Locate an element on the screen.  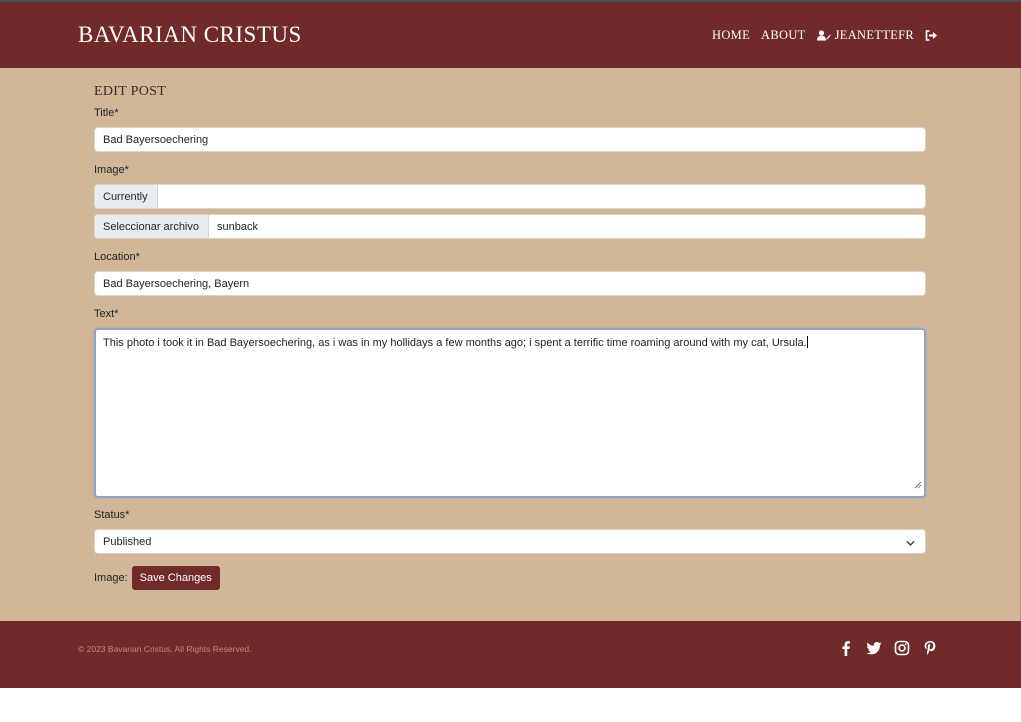
user-edit-icon is located at coordinates (823, 35).